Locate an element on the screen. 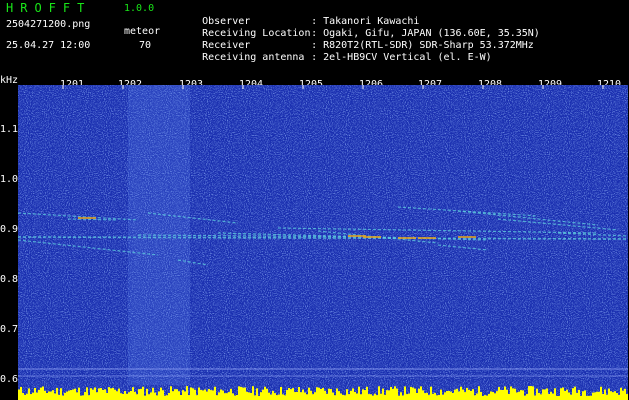  y-tick-label: 0.8 is located at coordinates (9, 279).